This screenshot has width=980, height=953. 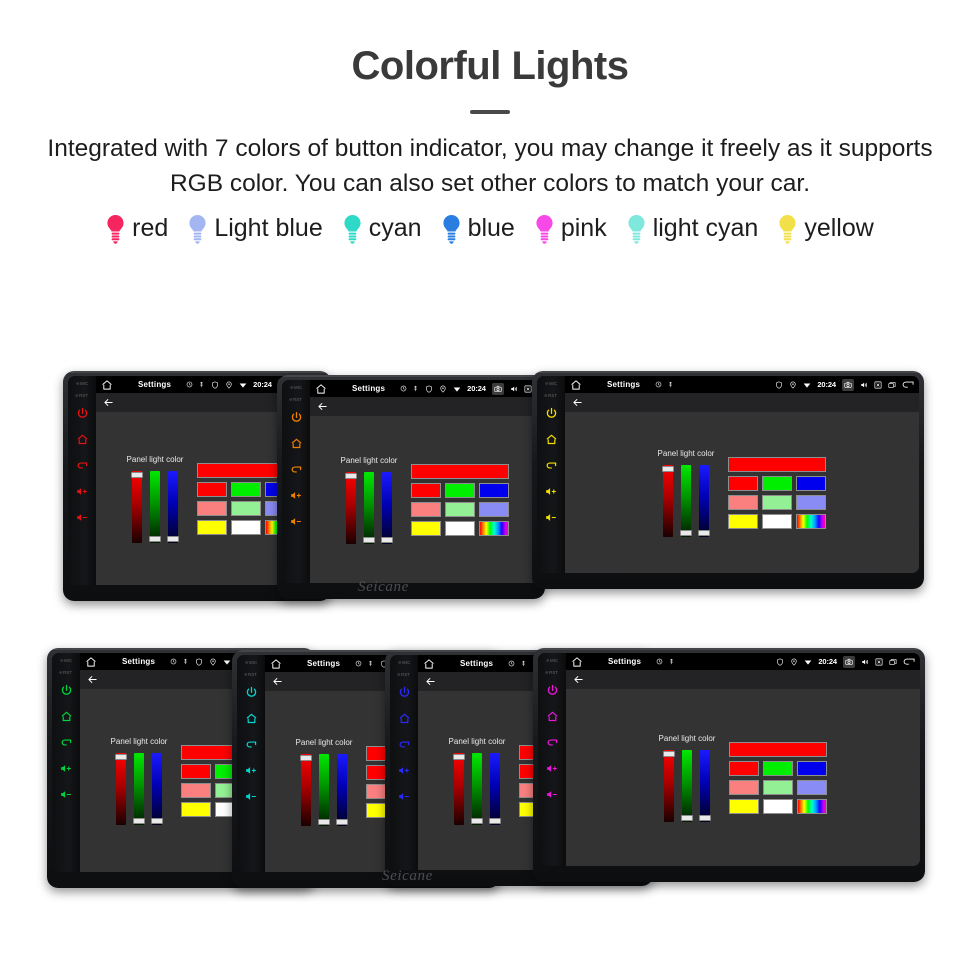 What do you see at coordinates (878, 385) in the screenshot?
I see `close-box-icon` at bounding box center [878, 385].